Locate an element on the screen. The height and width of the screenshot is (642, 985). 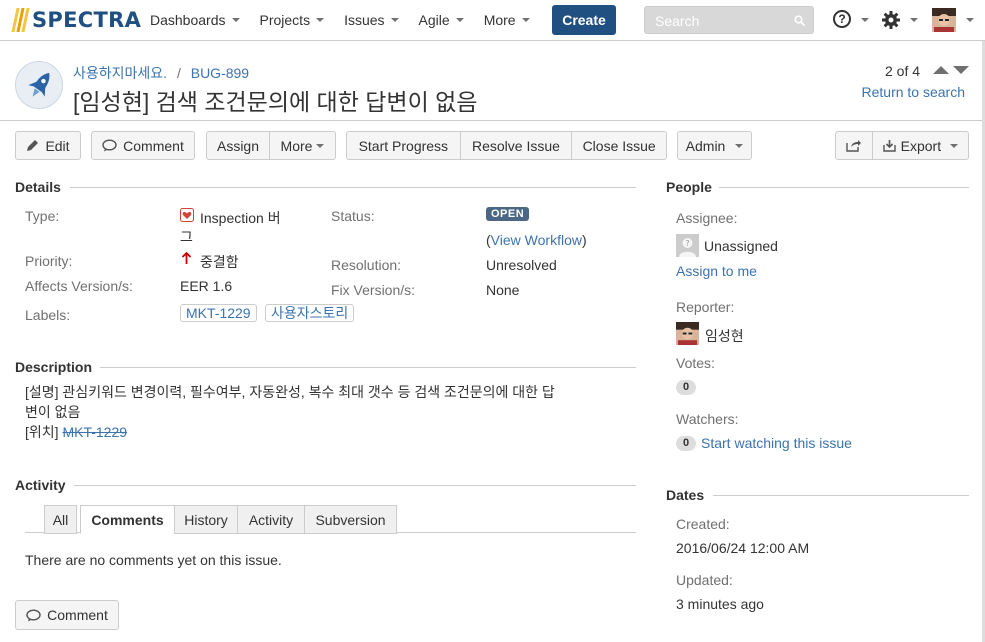
project-avatar is located at coordinates (39, 85).